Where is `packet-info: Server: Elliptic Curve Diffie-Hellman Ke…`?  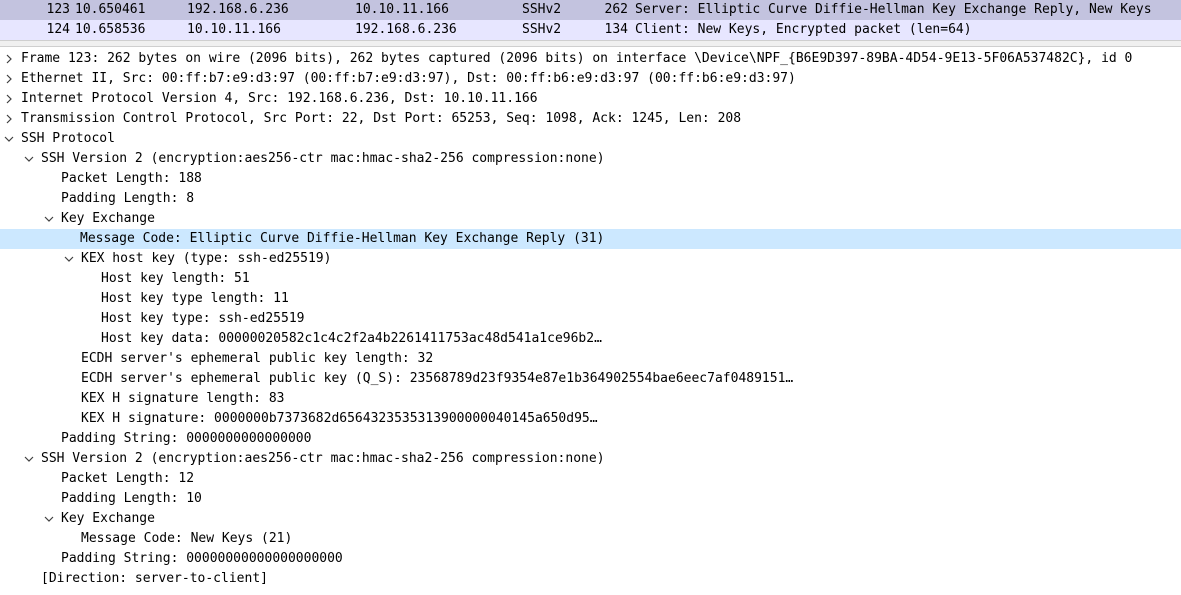
packet-info: Server: Elliptic Curve Diffie-Hellman Ke… is located at coordinates (893, 9).